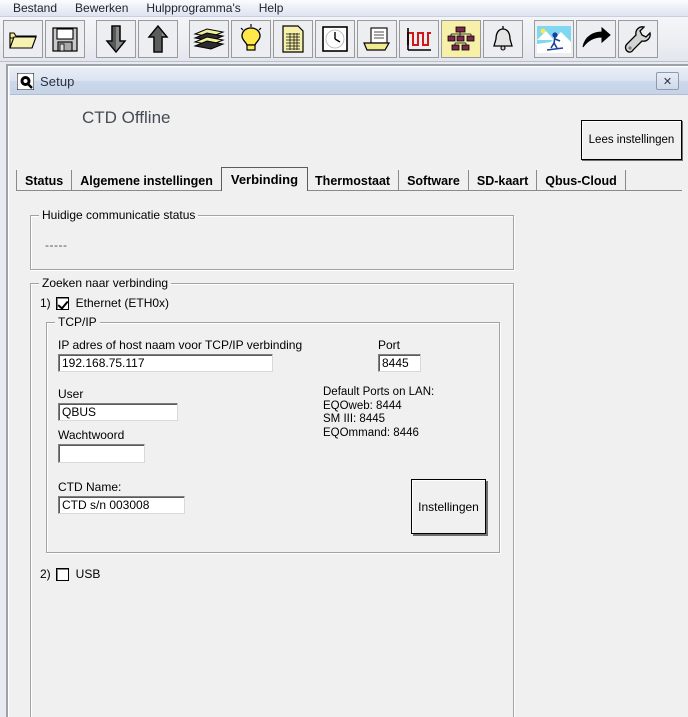 The width and height of the screenshot is (688, 717). Describe the element at coordinates (44, 180) in the screenshot. I see `tab-status: Status` at that location.